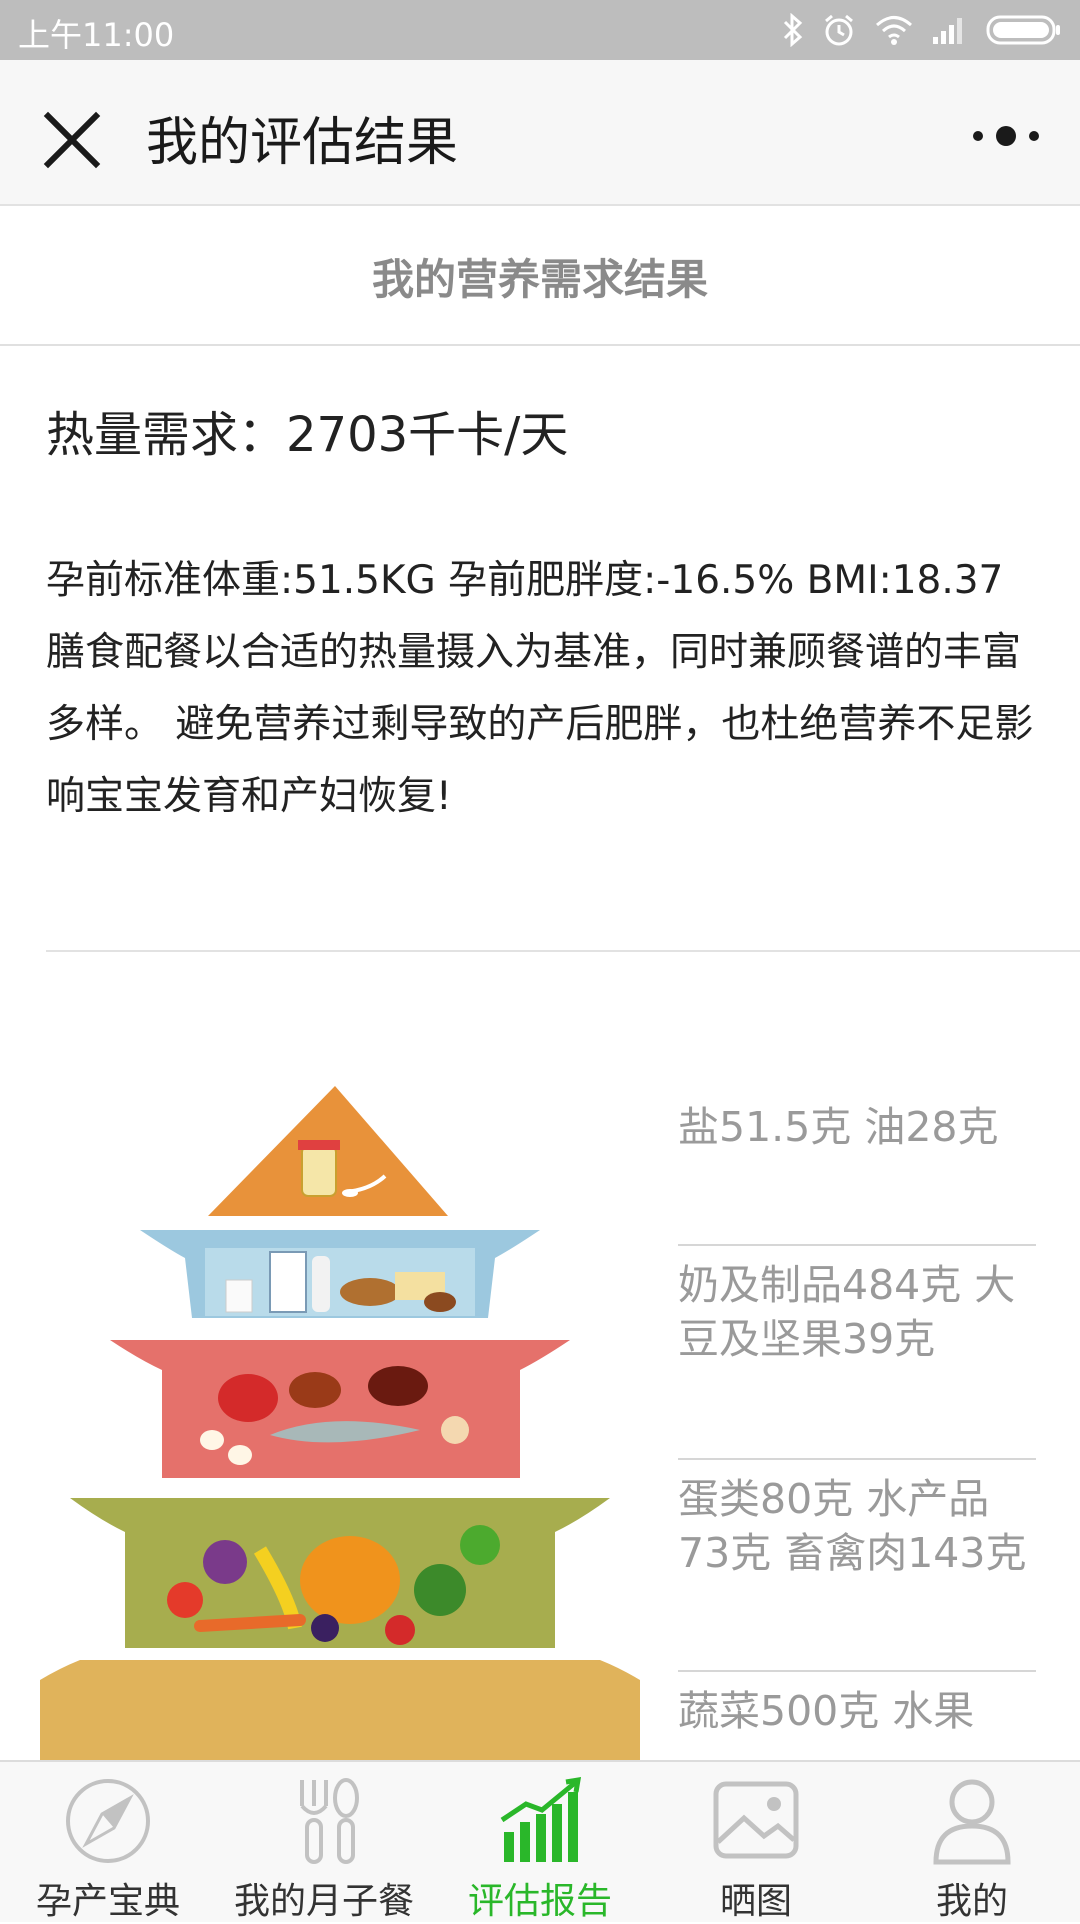 Image resolution: width=1080 pixels, height=1924 pixels. Describe the element at coordinates (329, 1821) in the screenshot. I see `cutlery-icon` at that location.